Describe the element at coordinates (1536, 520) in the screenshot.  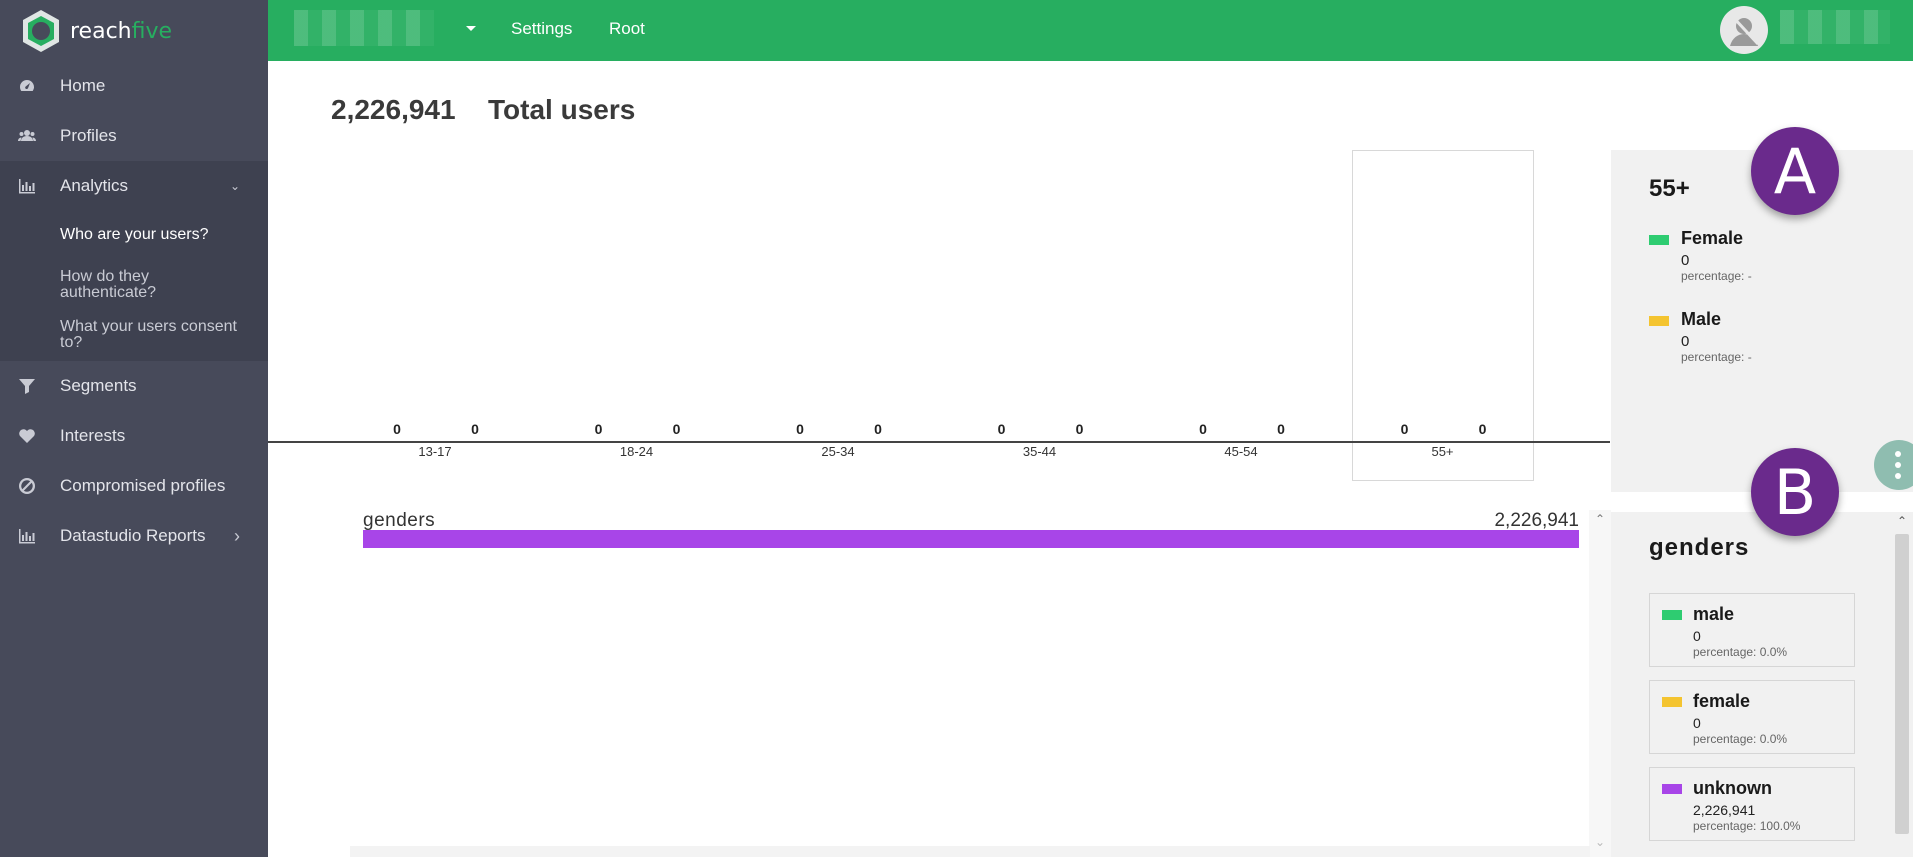
I see `genders-bar-total: 2,226,941` at that location.